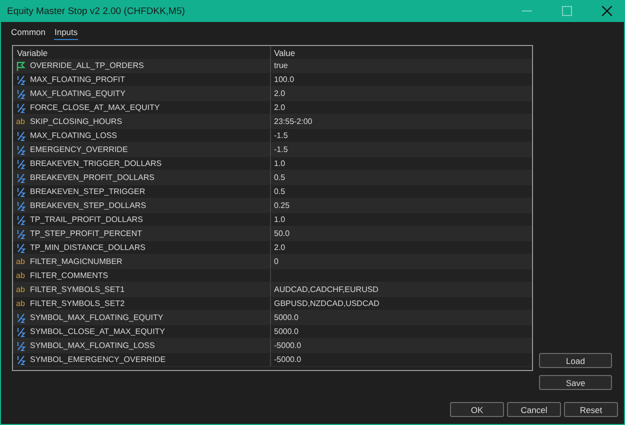 The width and height of the screenshot is (625, 425). I want to click on value-cell: 23:55-2:00, so click(293, 121).